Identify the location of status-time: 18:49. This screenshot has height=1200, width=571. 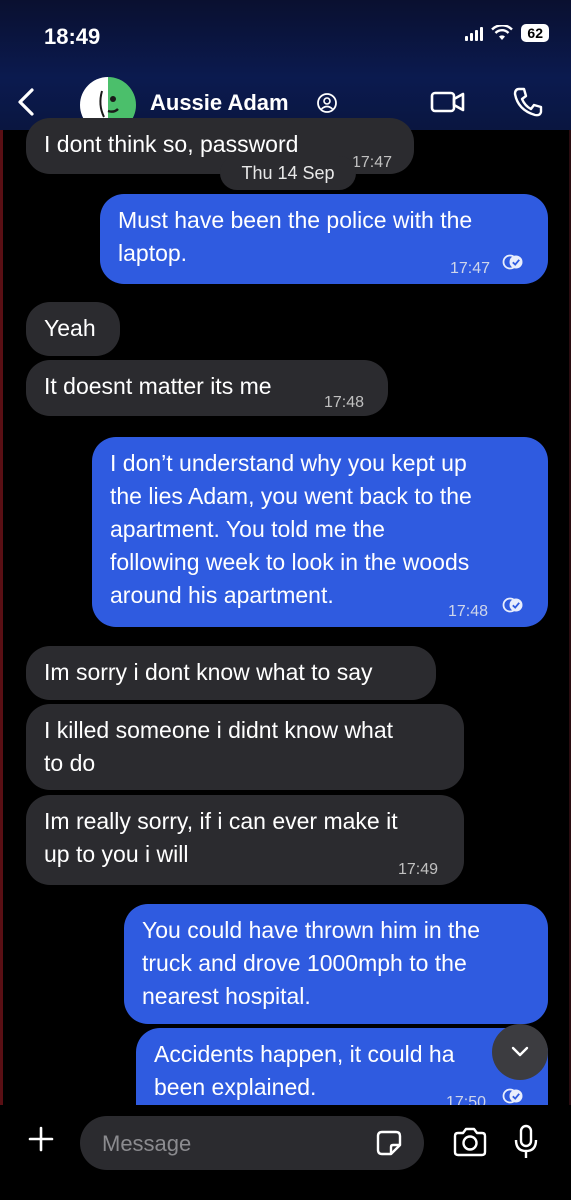
(72, 36).